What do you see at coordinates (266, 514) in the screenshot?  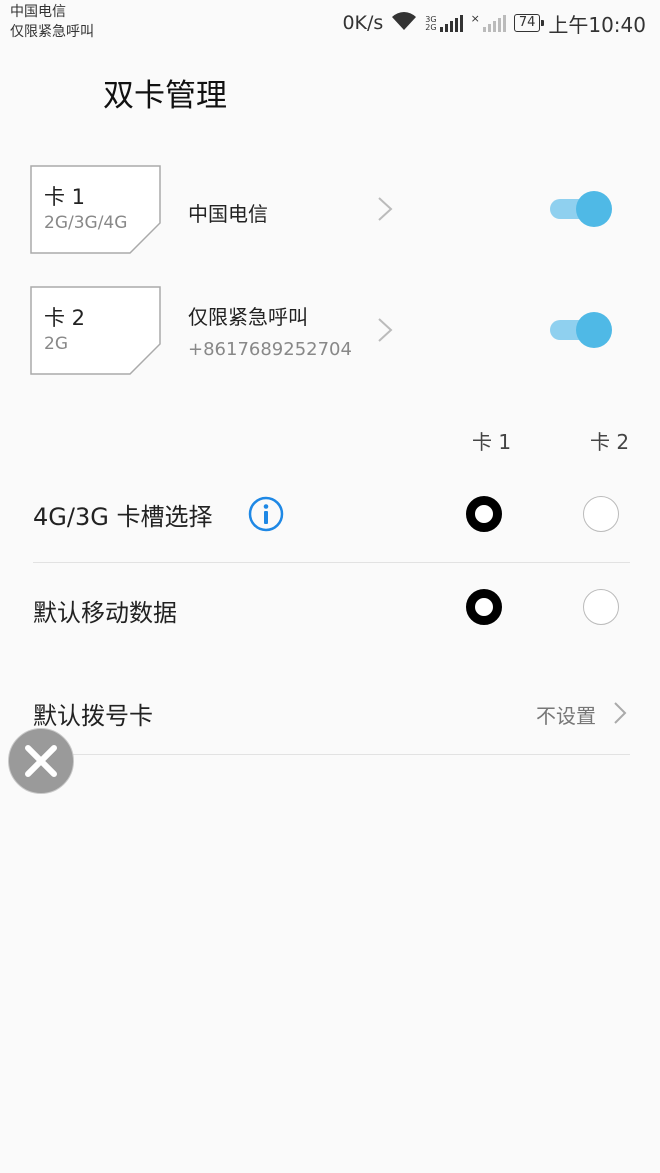 I see `info-icon` at bounding box center [266, 514].